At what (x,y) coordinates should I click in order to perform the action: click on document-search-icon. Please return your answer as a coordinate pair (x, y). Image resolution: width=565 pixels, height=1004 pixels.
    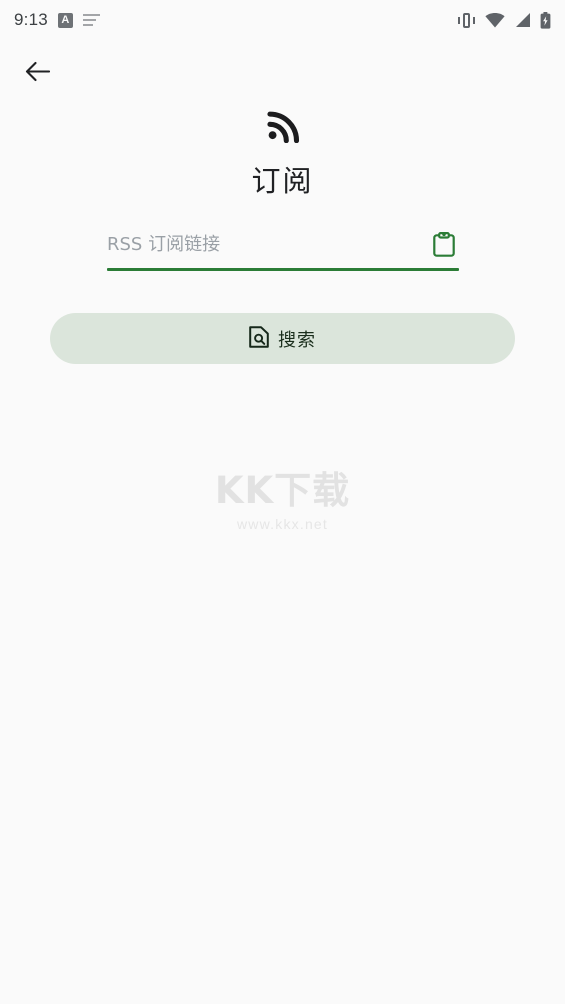
    Looking at the image, I should click on (259, 338).